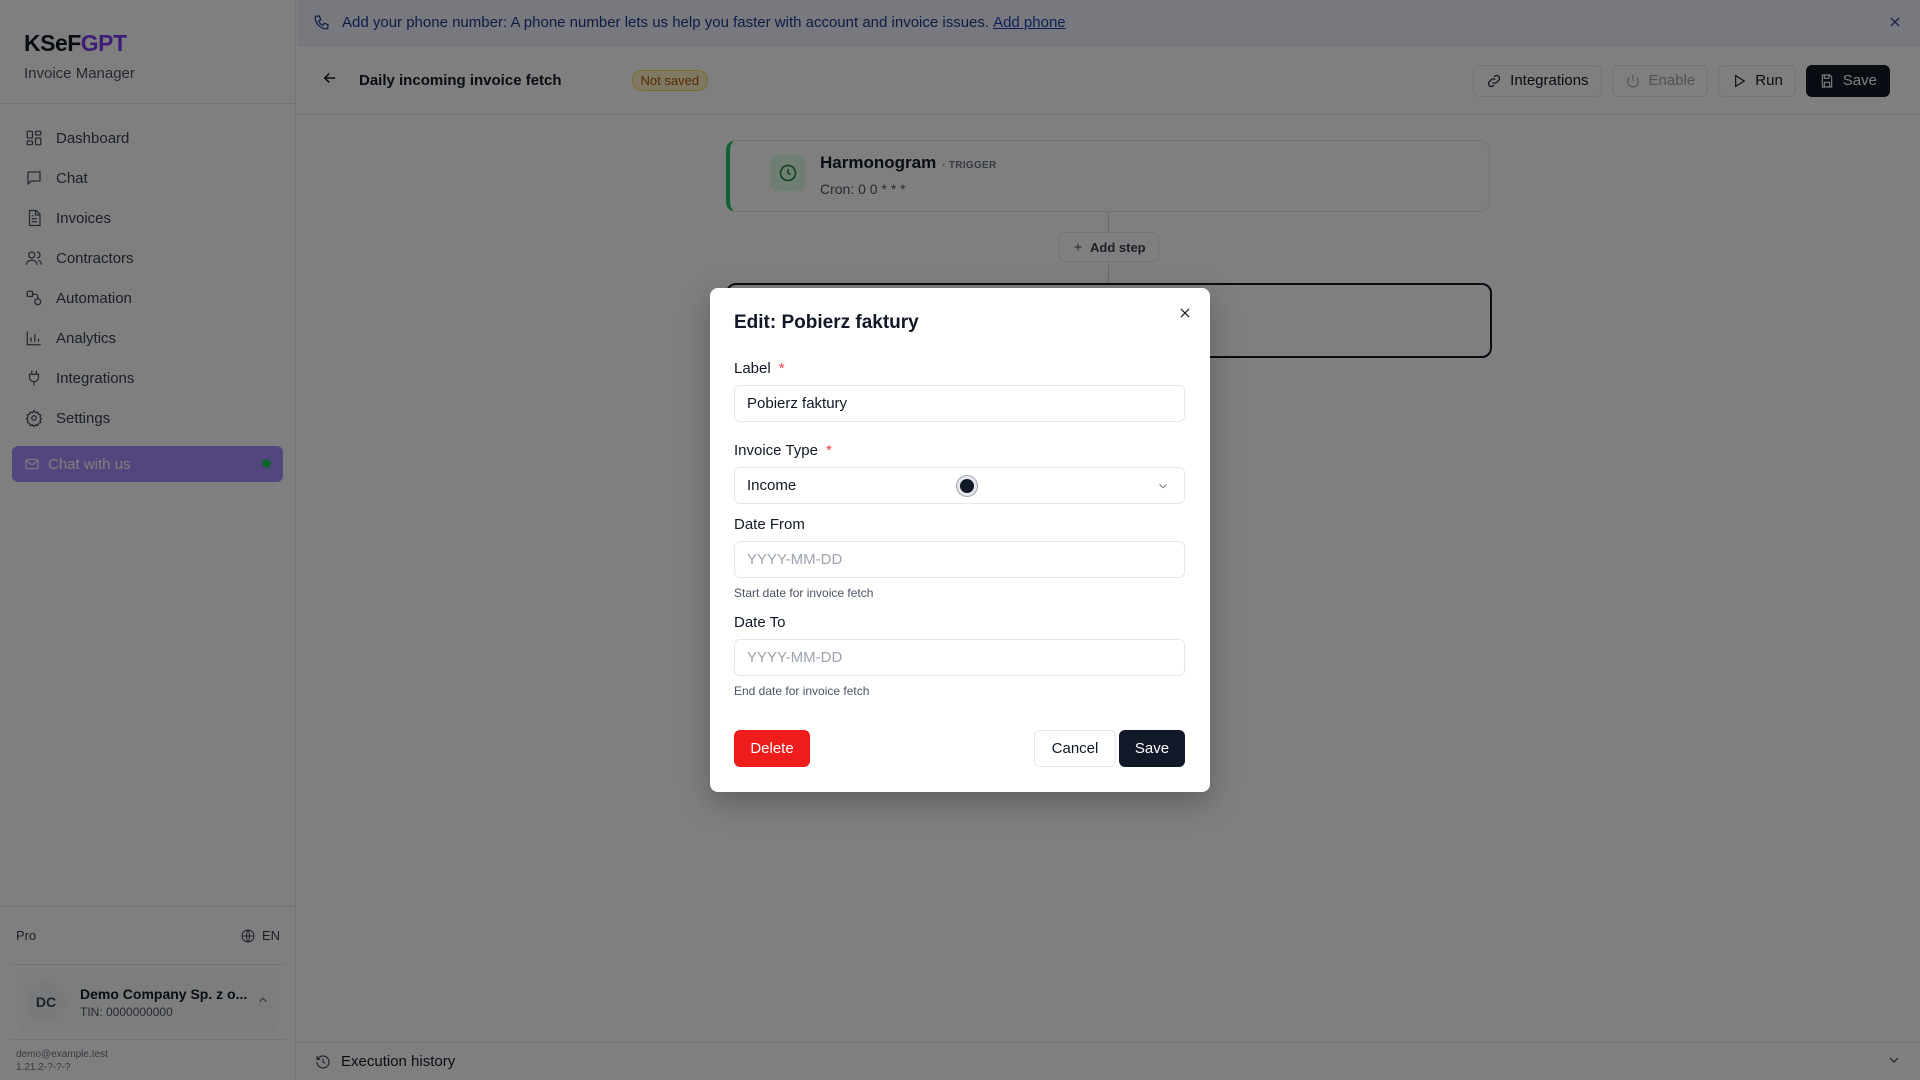  What do you see at coordinates (1185, 313) in the screenshot?
I see `close-icon` at bounding box center [1185, 313].